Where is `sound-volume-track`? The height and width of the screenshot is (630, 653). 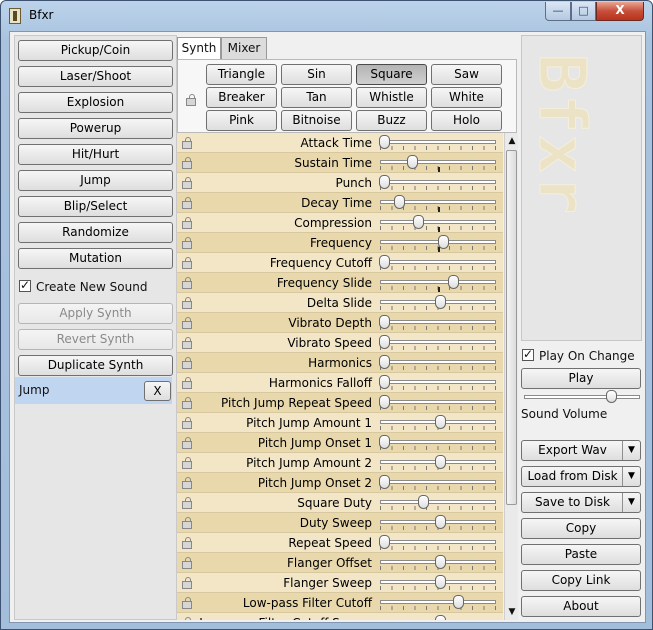 sound-volume-track is located at coordinates (582, 397).